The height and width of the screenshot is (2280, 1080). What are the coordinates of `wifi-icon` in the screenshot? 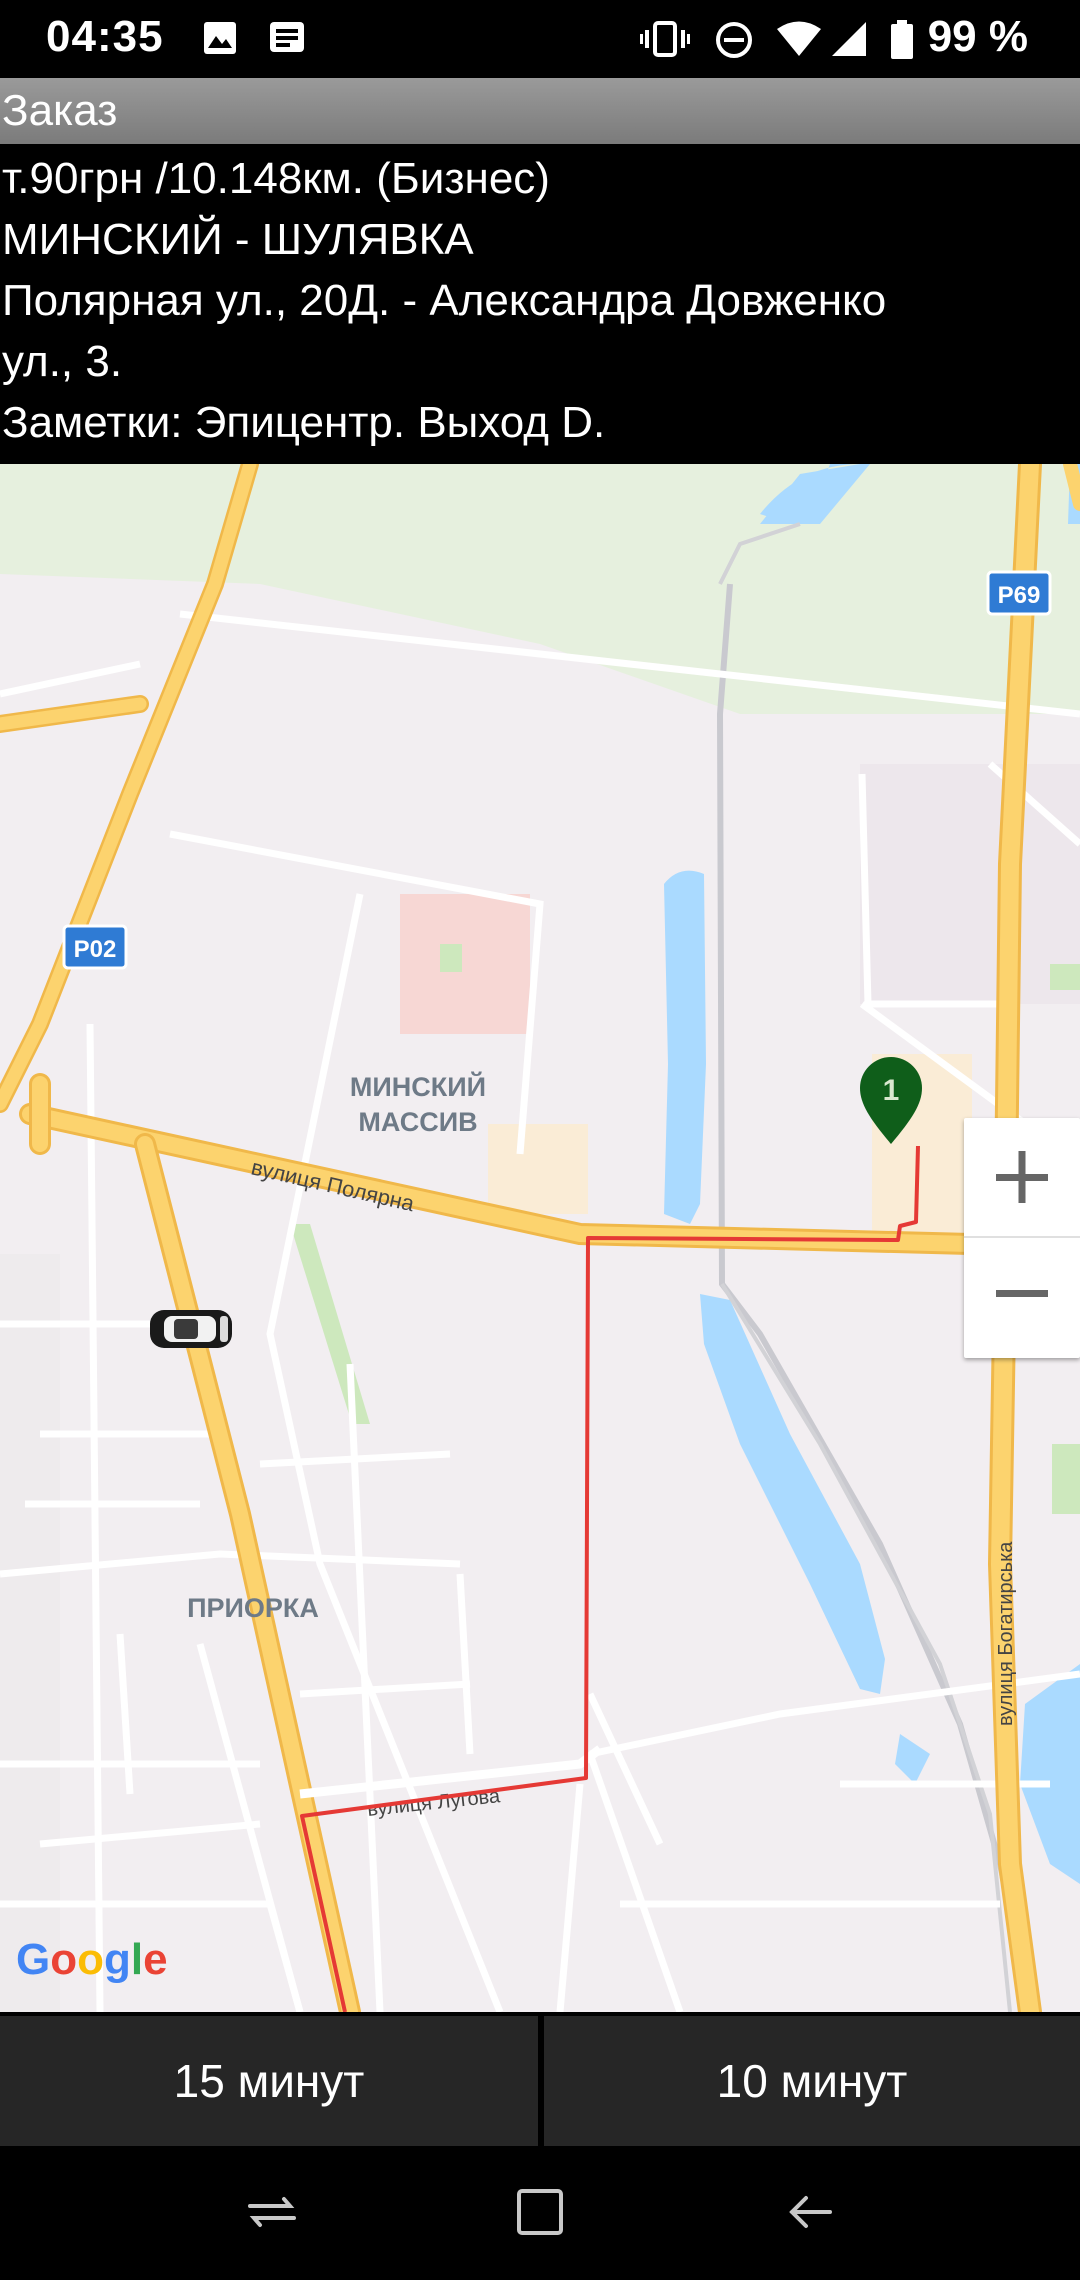 It's located at (799, 38).